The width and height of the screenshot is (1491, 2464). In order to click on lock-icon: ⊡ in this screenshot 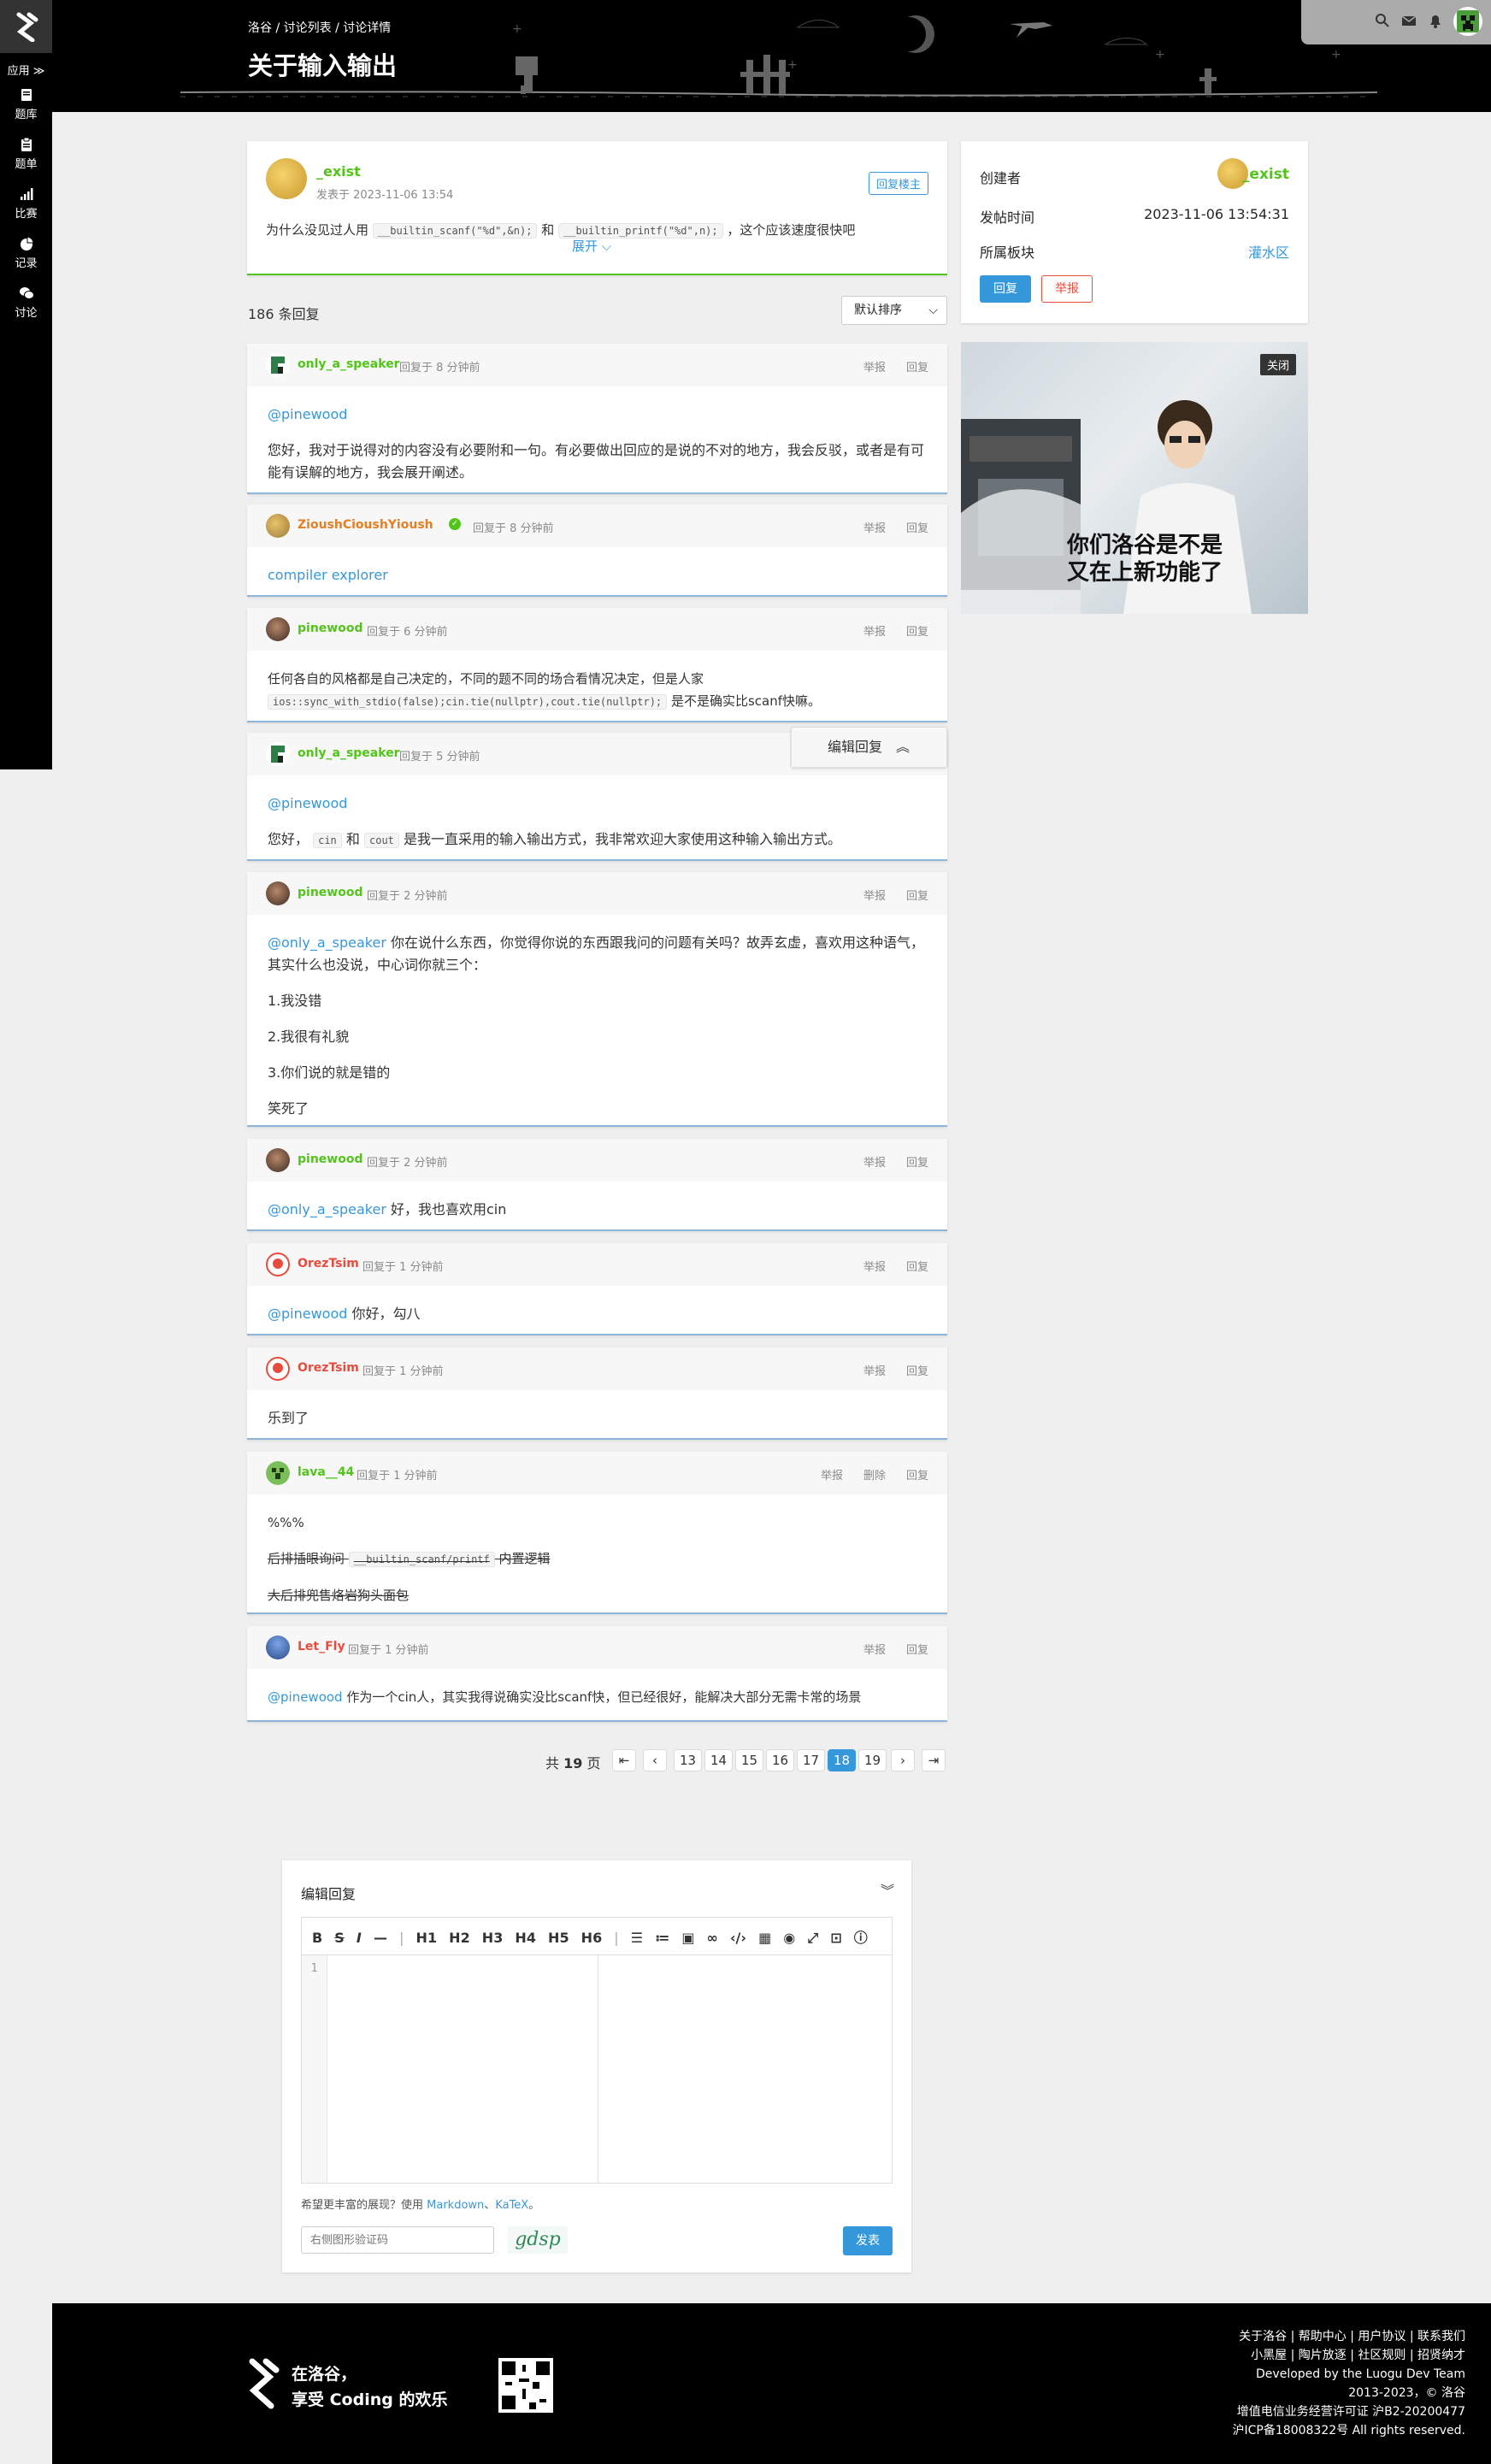, I will do `click(835, 1938)`.